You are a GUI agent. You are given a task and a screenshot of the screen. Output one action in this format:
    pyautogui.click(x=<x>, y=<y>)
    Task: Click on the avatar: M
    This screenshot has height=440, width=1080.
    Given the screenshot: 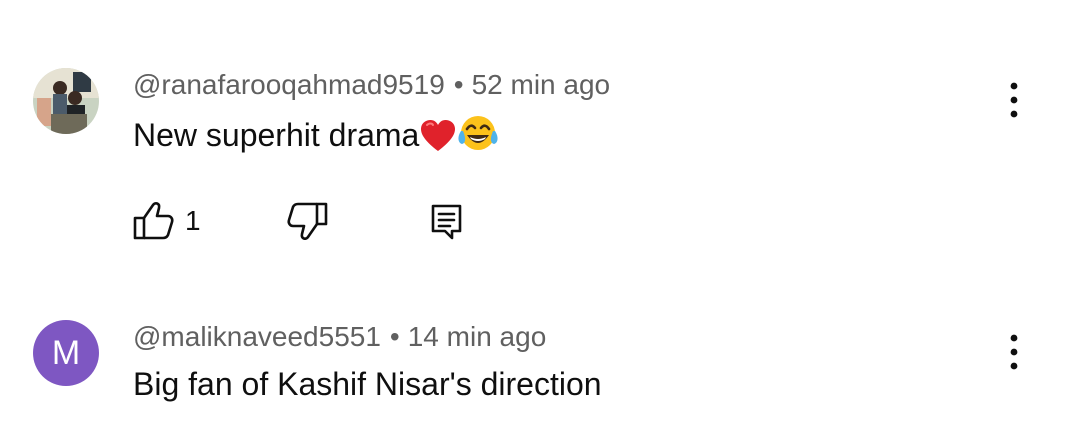 What is the action you would take?
    pyautogui.click(x=66, y=353)
    